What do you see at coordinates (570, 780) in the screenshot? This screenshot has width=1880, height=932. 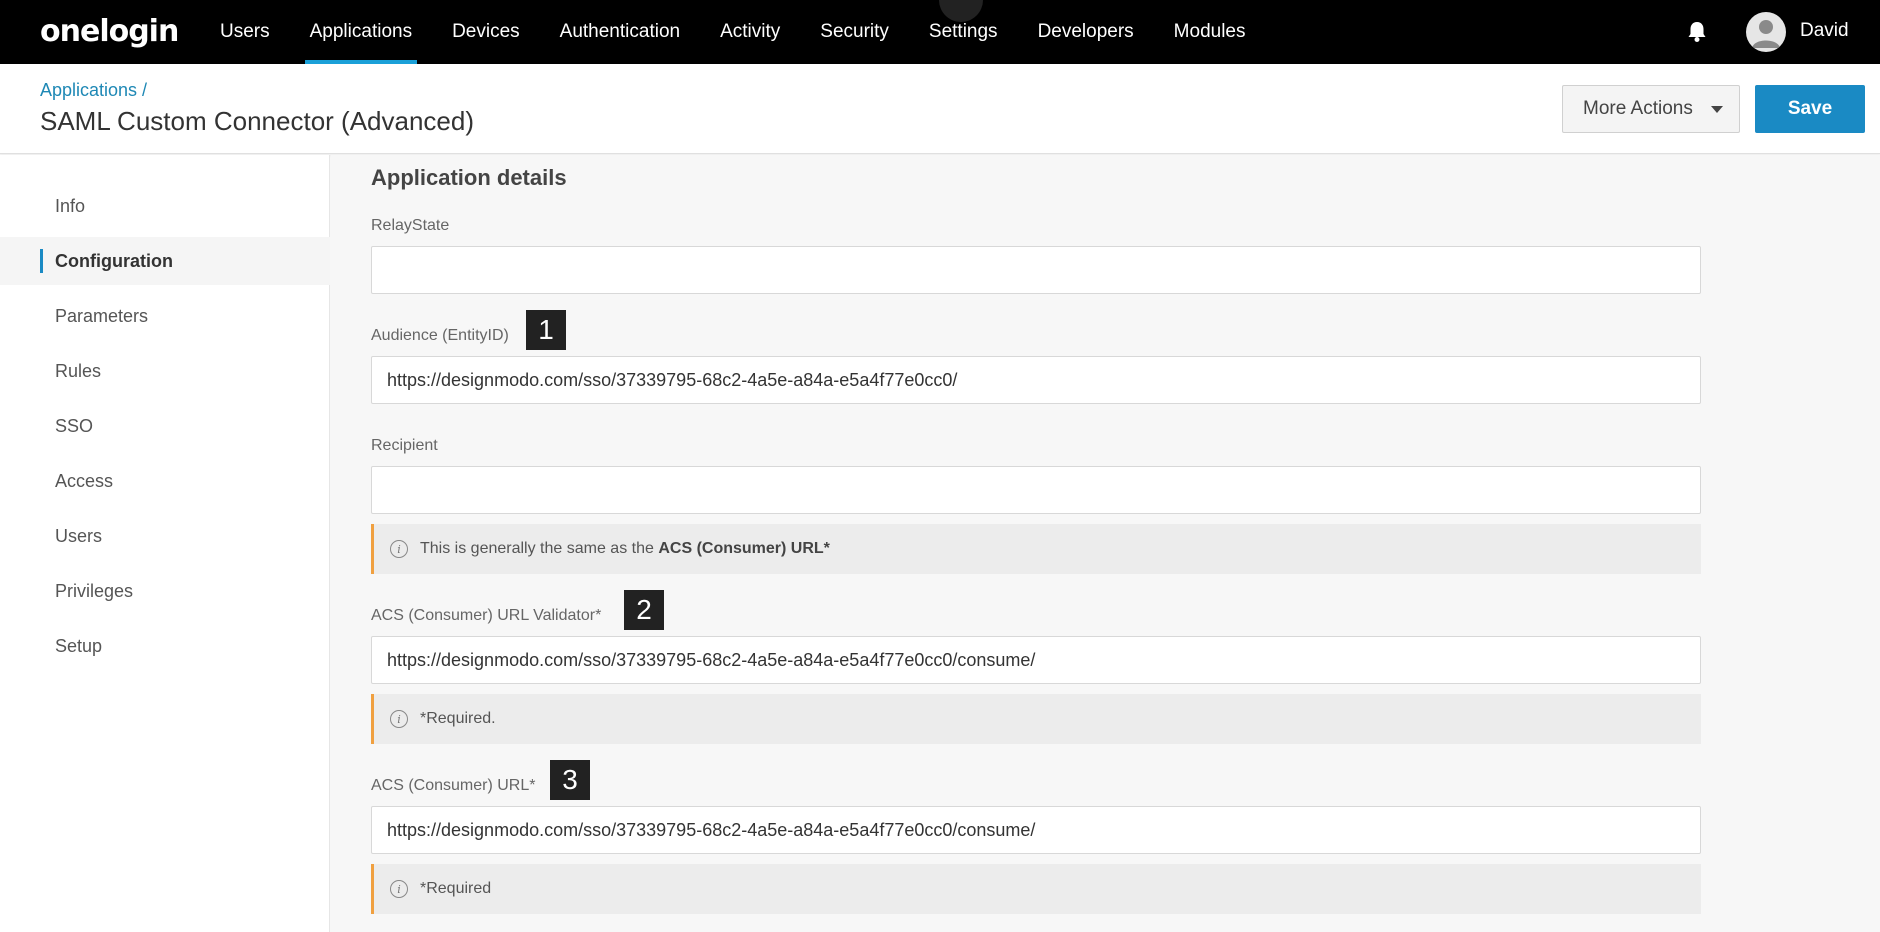 I see `annotation-badge-3: 3` at bounding box center [570, 780].